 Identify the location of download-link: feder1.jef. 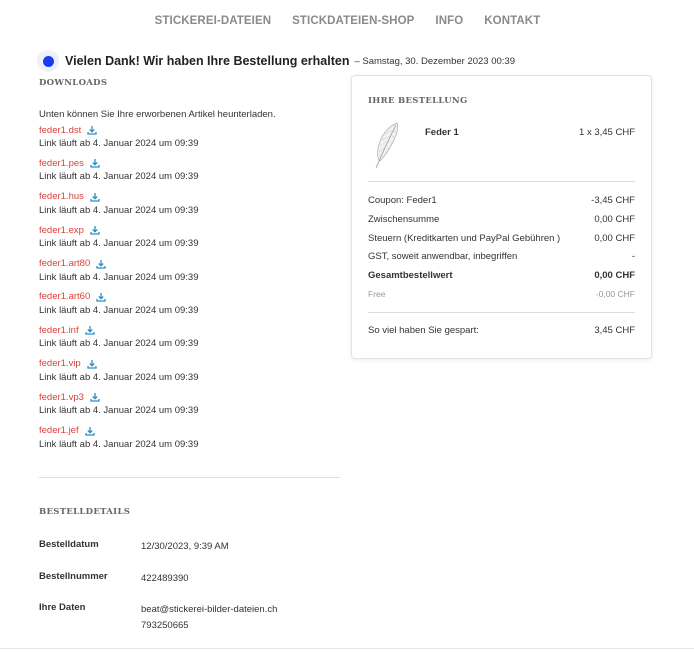
(59, 430).